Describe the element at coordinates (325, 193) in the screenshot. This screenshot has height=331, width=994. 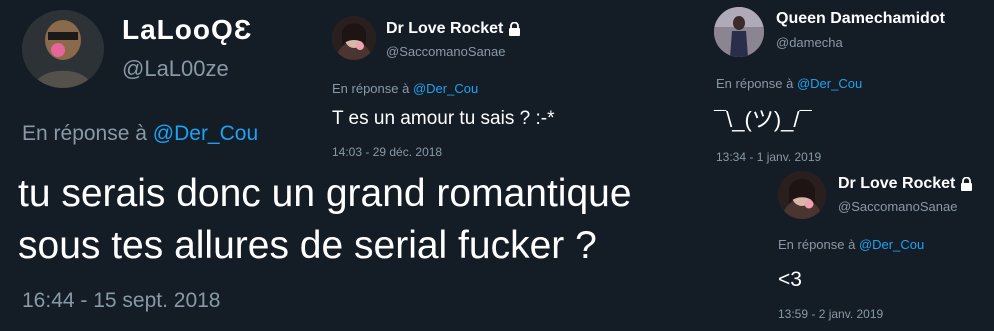
I see `tweet-text-line: tu serais donc un grand romantique` at that location.